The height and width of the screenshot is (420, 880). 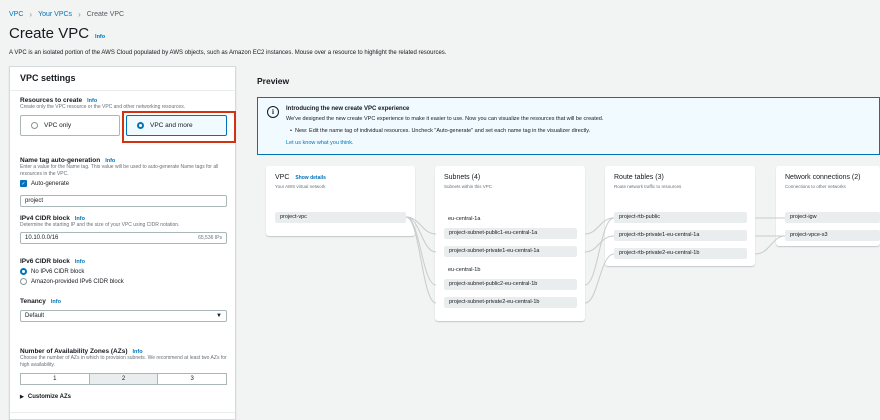 What do you see at coordinates (510, 302) in the screenshot?
I see `subnet-item: project-subnet-private2-eu-central-1b` at bounding box center [510, 302].